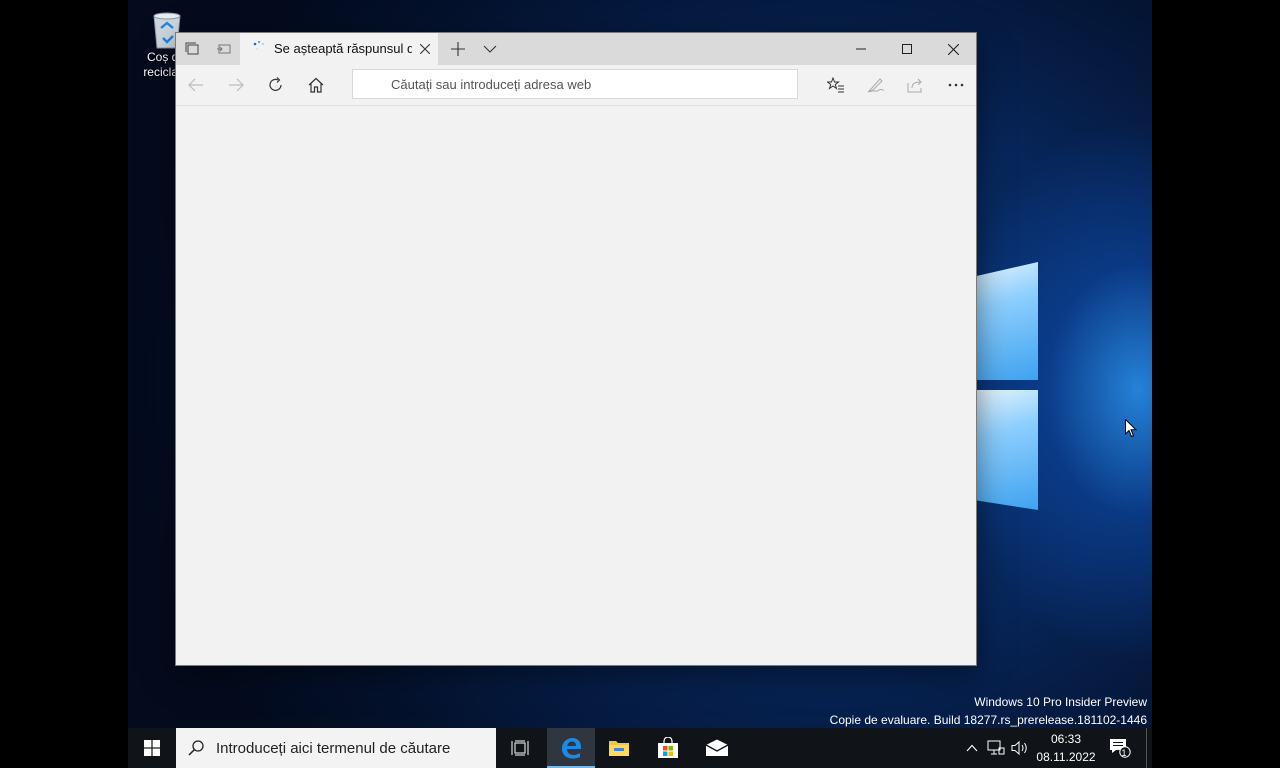  I want to click on favorites-icon, so click(835, 85).